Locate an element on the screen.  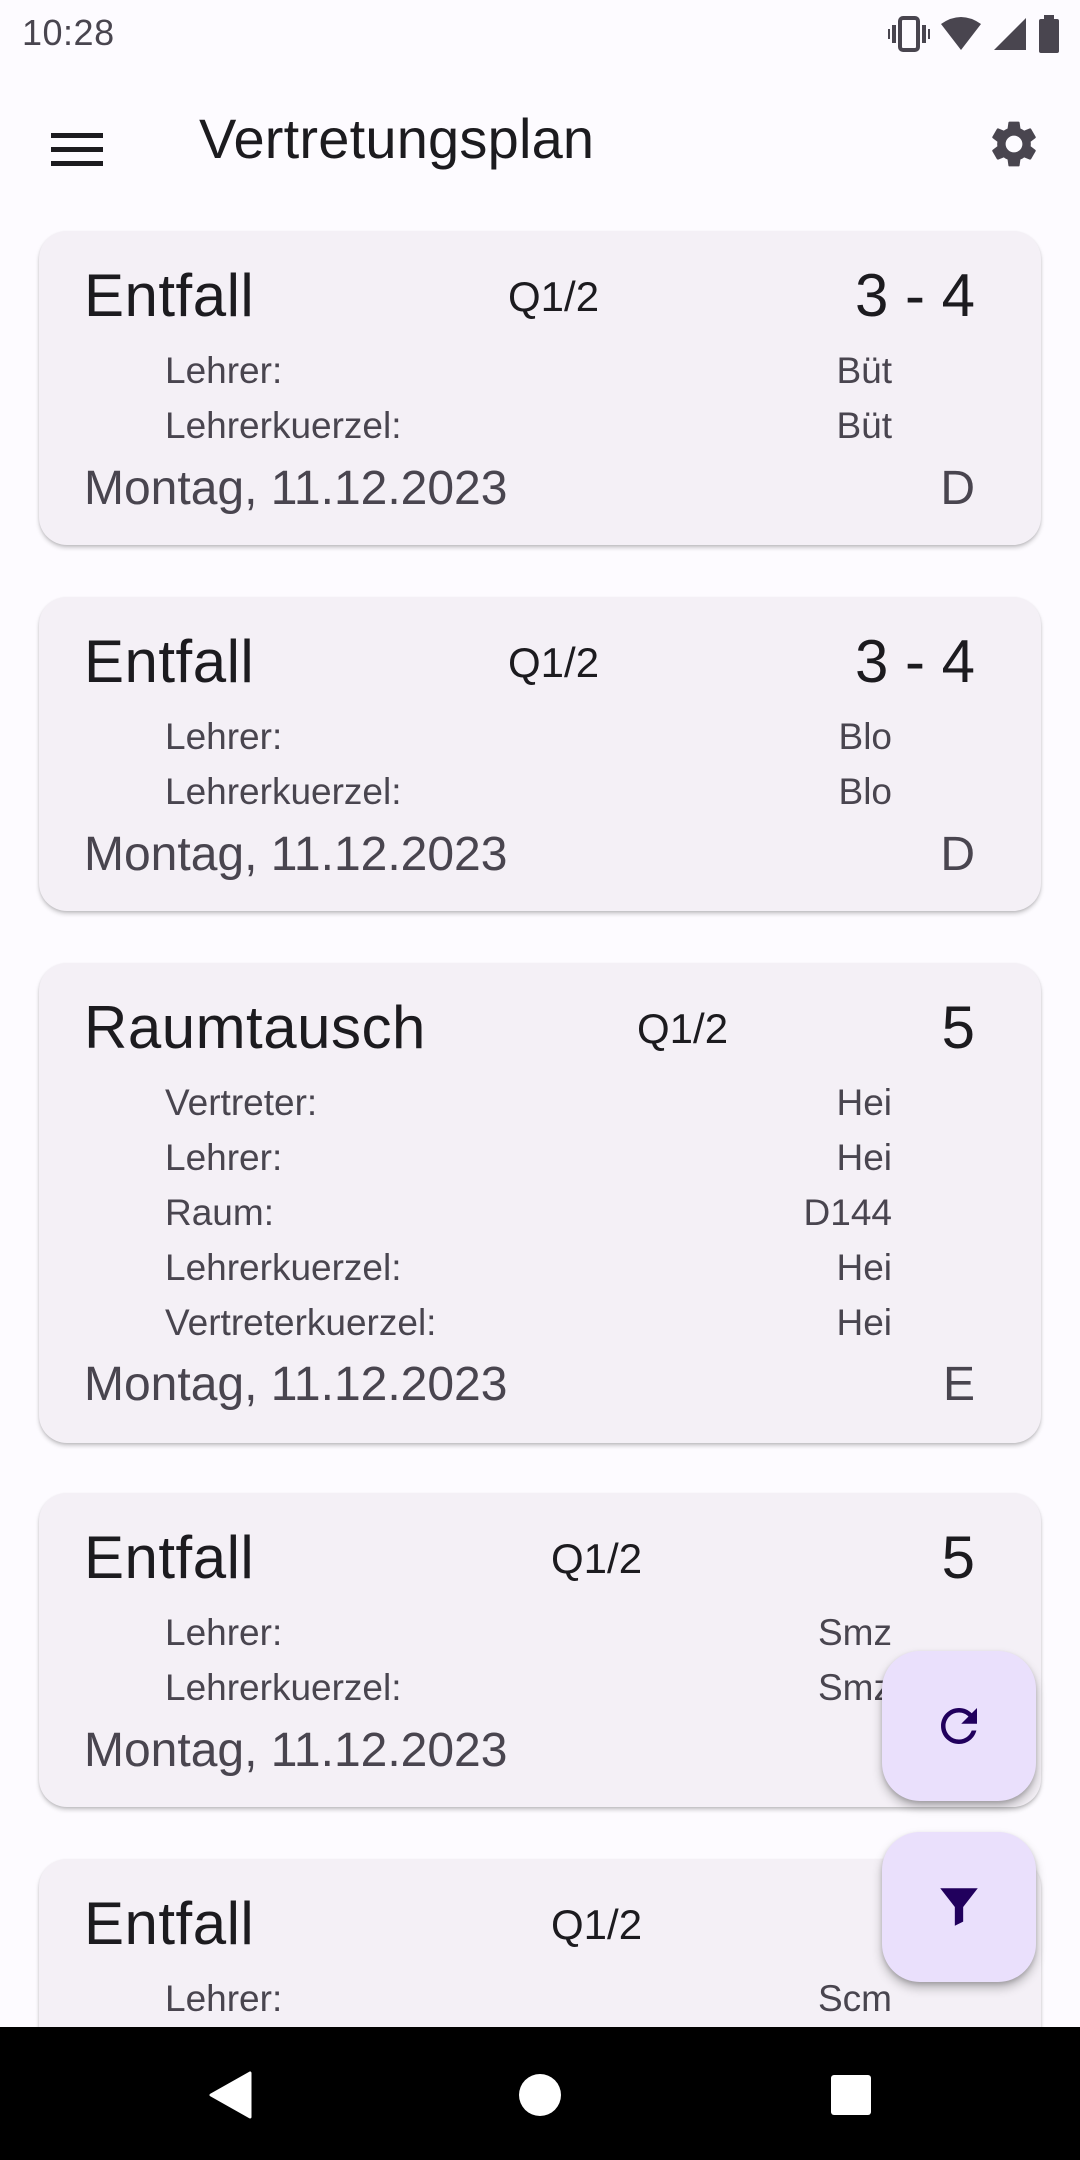
refresh-button is located at coordinates (959, 1726).